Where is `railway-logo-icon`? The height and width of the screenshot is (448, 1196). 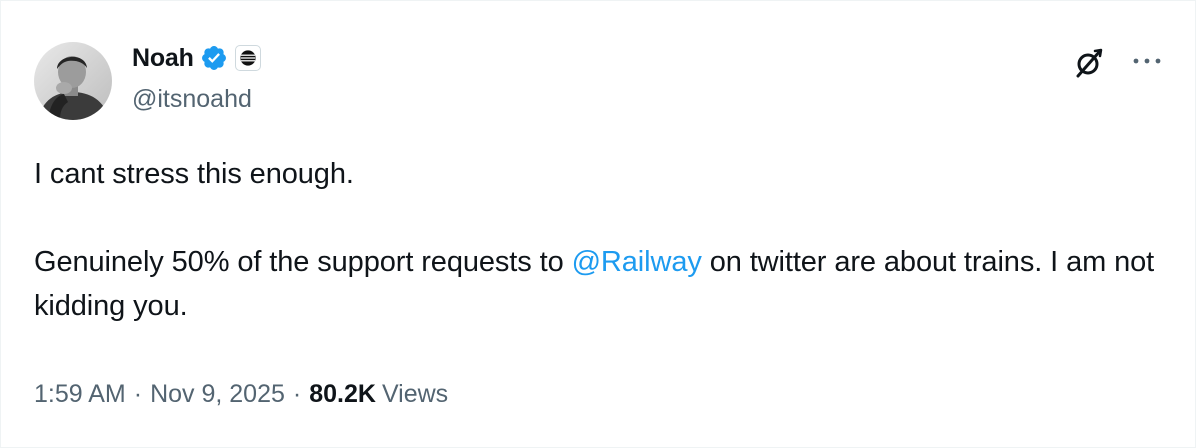 railway-logo-icon is located at coordinates (247, 58).